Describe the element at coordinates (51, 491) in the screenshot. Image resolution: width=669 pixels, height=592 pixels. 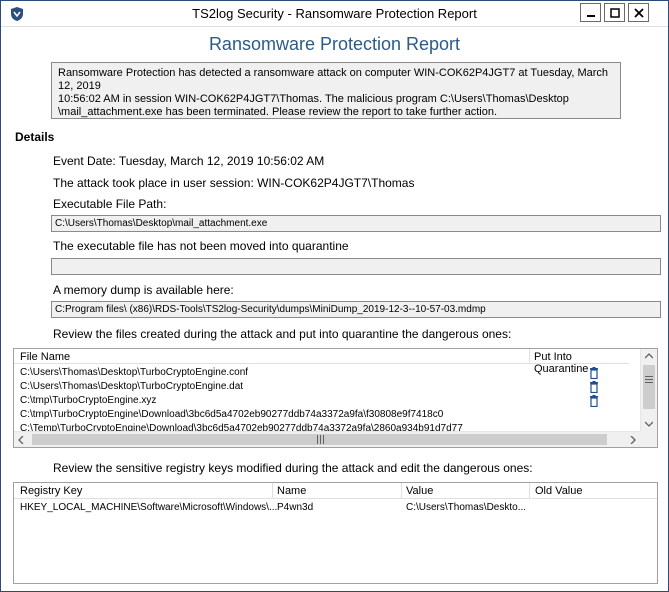
I see `column-header-registry-key: Registry Key` at that location.